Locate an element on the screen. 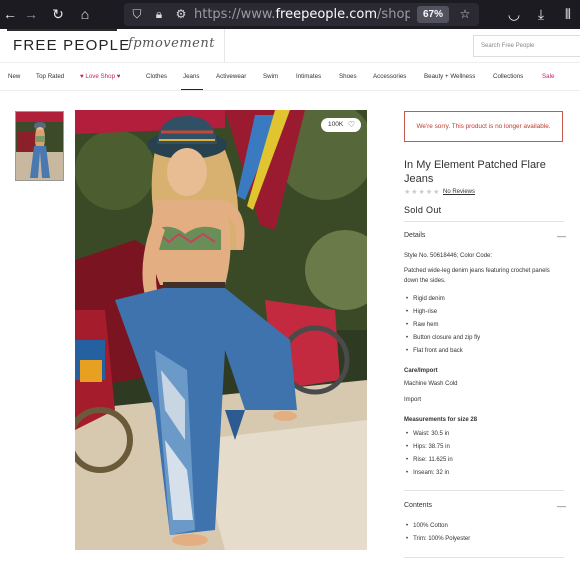 This screenshot has width=580, height=580. free-people-logo: FREE PEOPLE is located at coordinates (71, 45).